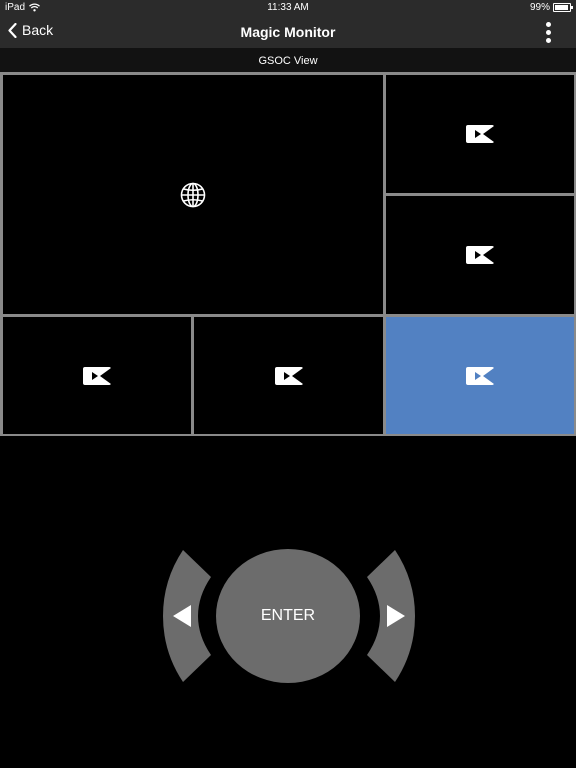 This screenshot has width=576, height=768. I want to click on back-button: Back, so click(30, 30).